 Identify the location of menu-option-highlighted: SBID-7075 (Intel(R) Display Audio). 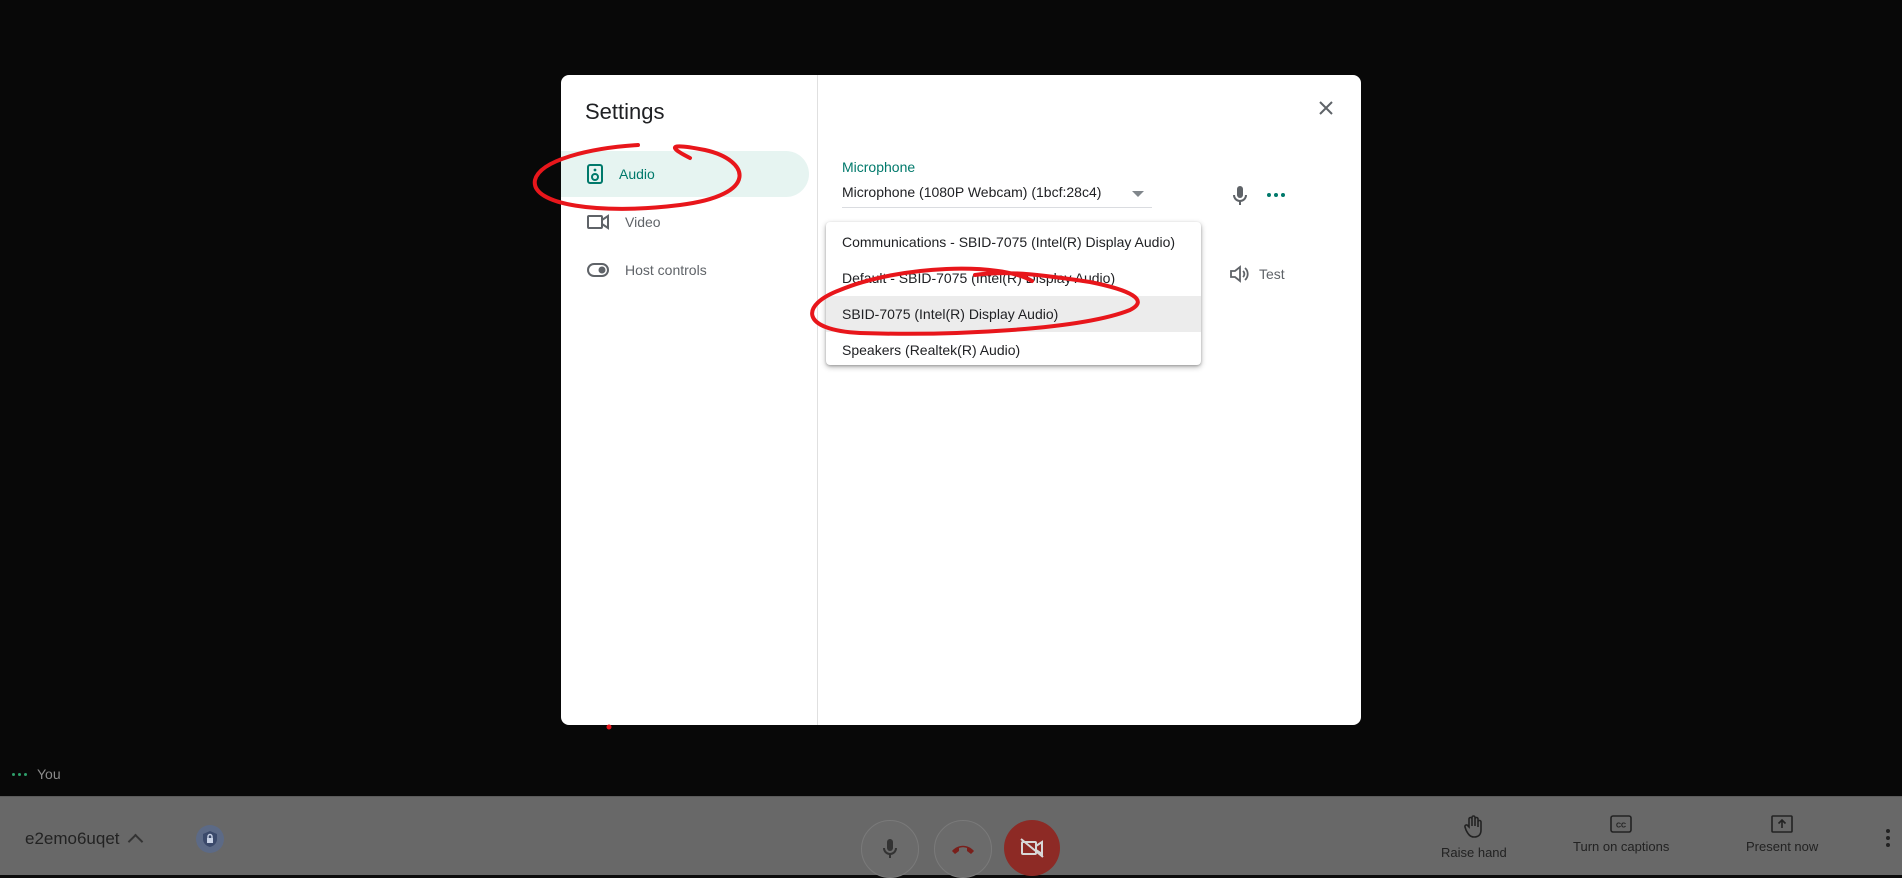
(1013, 314).